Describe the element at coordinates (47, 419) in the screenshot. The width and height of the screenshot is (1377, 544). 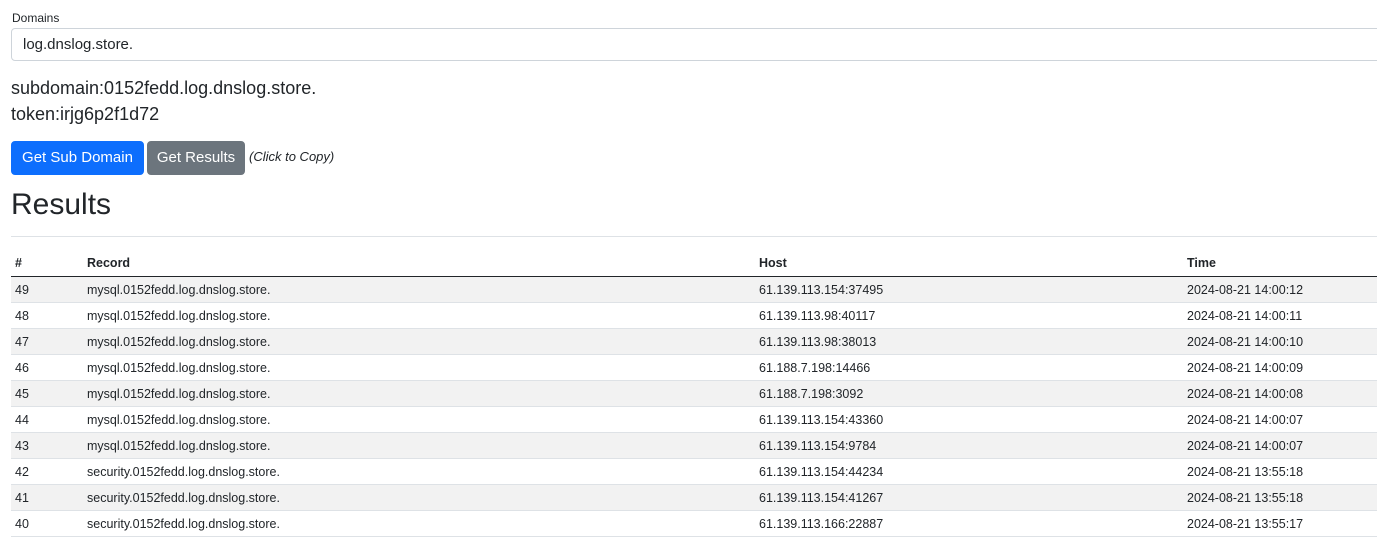
I see `cell-number: 44` at that location.